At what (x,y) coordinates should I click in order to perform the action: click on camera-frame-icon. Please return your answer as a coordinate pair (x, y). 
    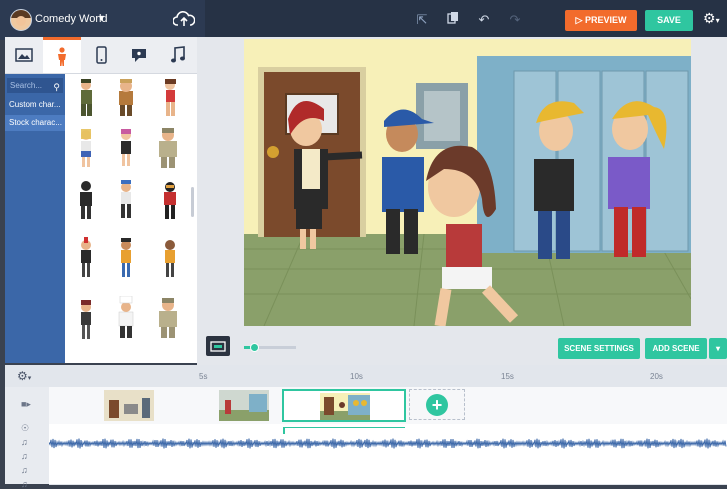
    Looking at the image, I should click on (218, 346).